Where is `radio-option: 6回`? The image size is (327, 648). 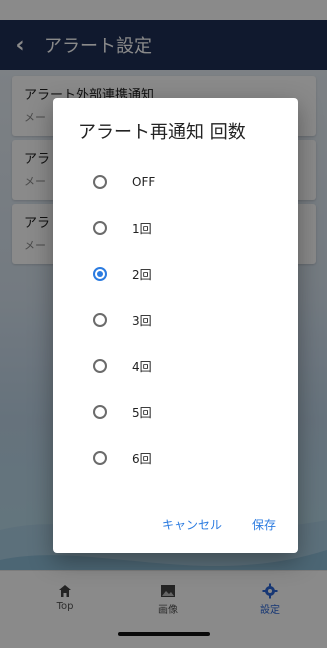
radio-option: 6回 is located at coordinates (122, 458).